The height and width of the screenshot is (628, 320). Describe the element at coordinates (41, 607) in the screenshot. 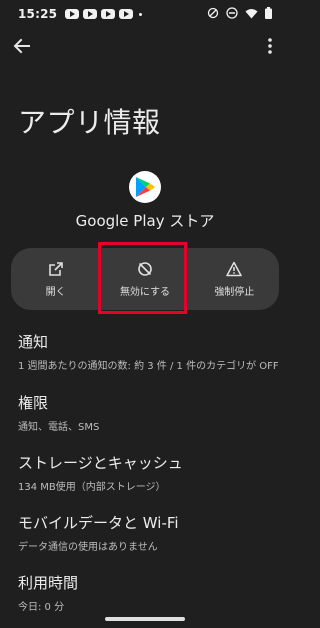

I see `settings-item-subtitle: 今日: 0 分` at that location.